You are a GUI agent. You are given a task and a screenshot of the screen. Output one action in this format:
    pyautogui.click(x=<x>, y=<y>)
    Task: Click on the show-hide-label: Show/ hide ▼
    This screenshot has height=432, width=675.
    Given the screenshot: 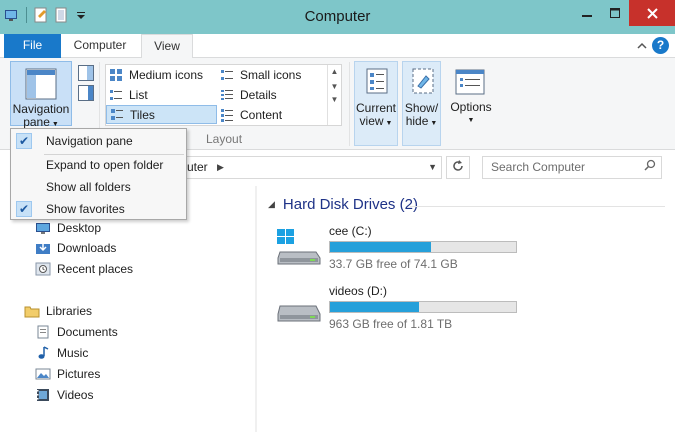 What is the action you would take?
    pyautogui.click(x=421, y=116)
    